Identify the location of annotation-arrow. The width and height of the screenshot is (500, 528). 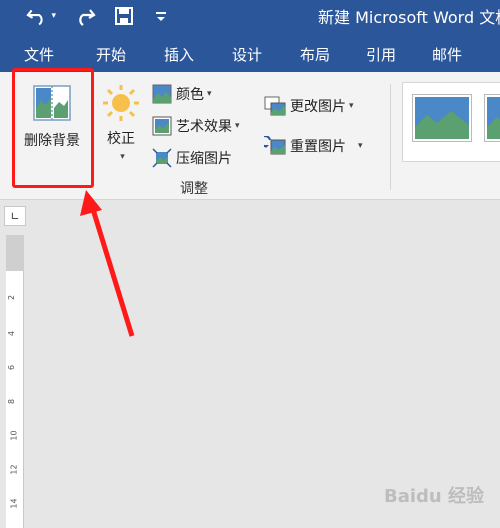
(107, 263).